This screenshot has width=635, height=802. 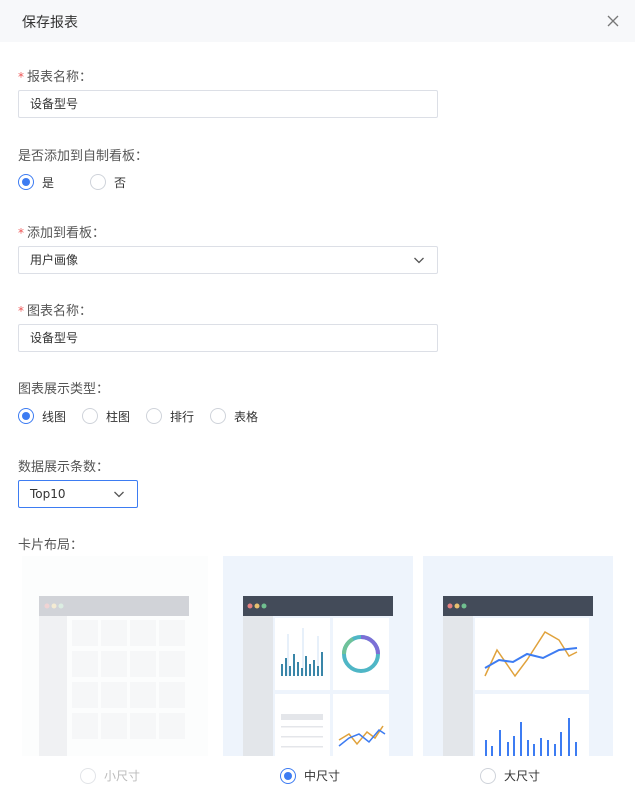 I want to click on medium-layout-illustration, so click(x=318, y=676).